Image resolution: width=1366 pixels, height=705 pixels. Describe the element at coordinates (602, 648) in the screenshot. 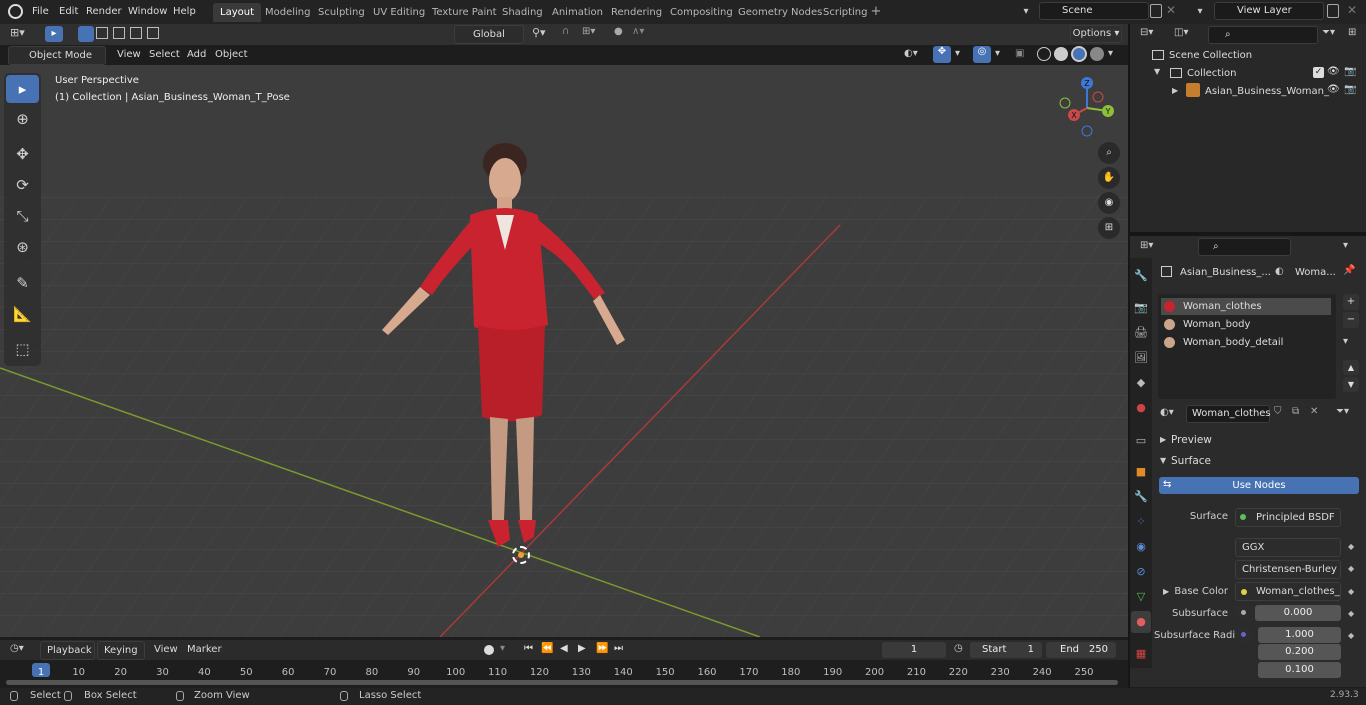

I see `next-keyframe-icon: ⏩` at that location.